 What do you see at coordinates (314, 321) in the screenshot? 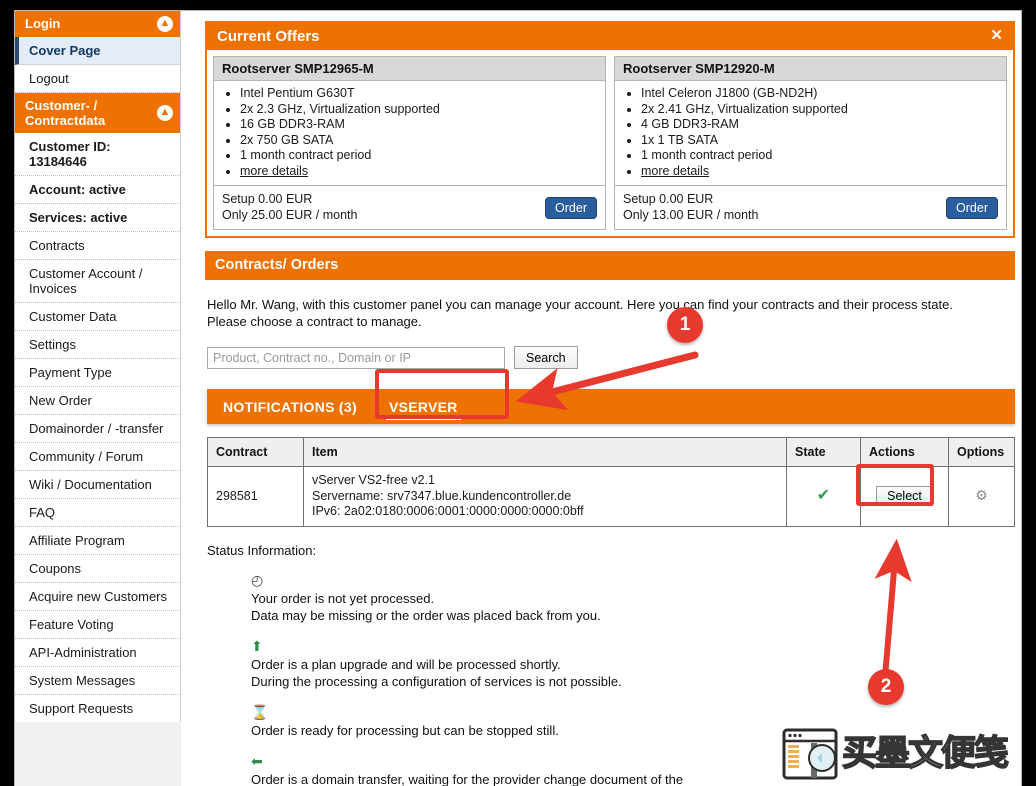
I see `intro-line-2: Please choose a contract to manage.` at bounding box center [314, 321].